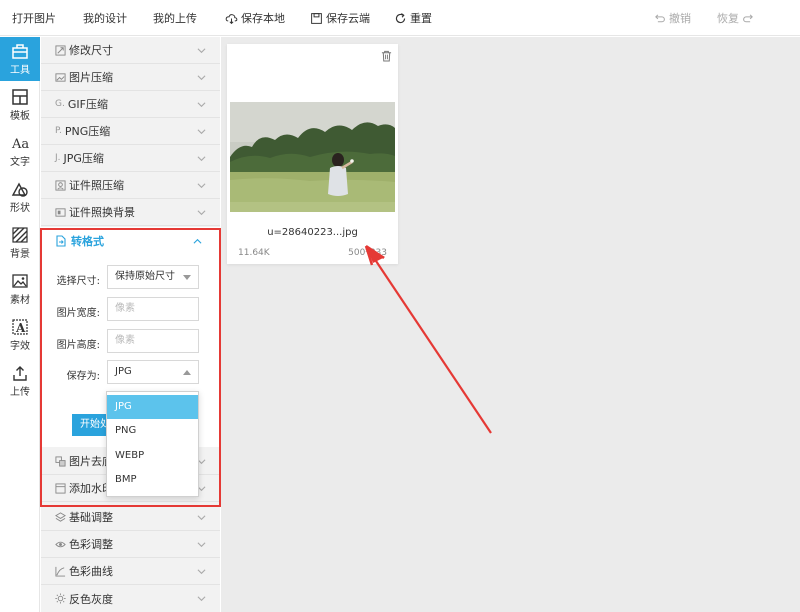 Image resolution: width=800 pixels, height=612 pixels. Describe the element at coordinates (153, 341) in the screenshot. I see `height-input: 像素` at that location.